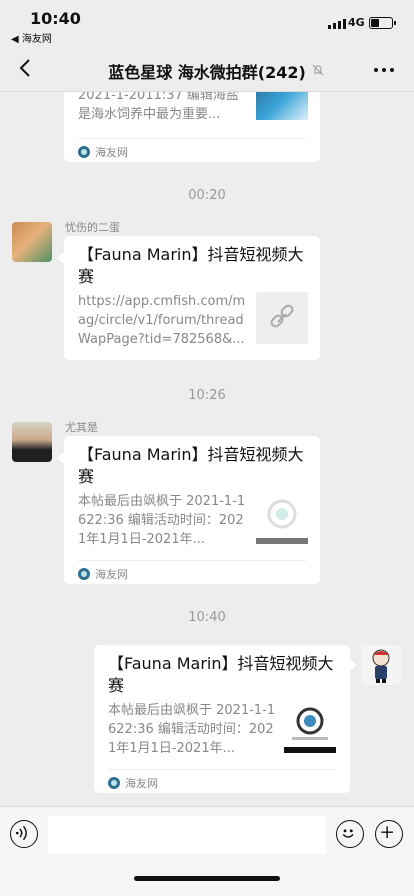  What do you see at coordinates (350, 834) in the screenshot?
I see `emoji-icon` at bounding box center [350, 834].